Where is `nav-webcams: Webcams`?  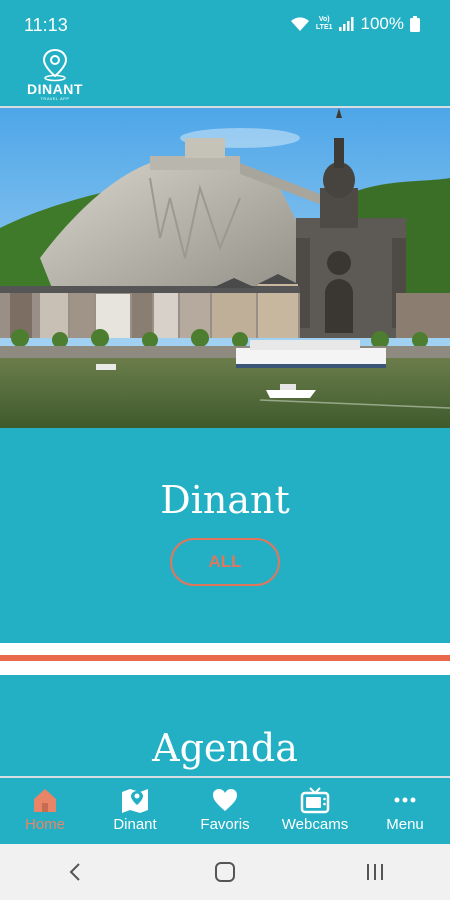 nav-webcams: Webcams is located at coordinates (315, 811).